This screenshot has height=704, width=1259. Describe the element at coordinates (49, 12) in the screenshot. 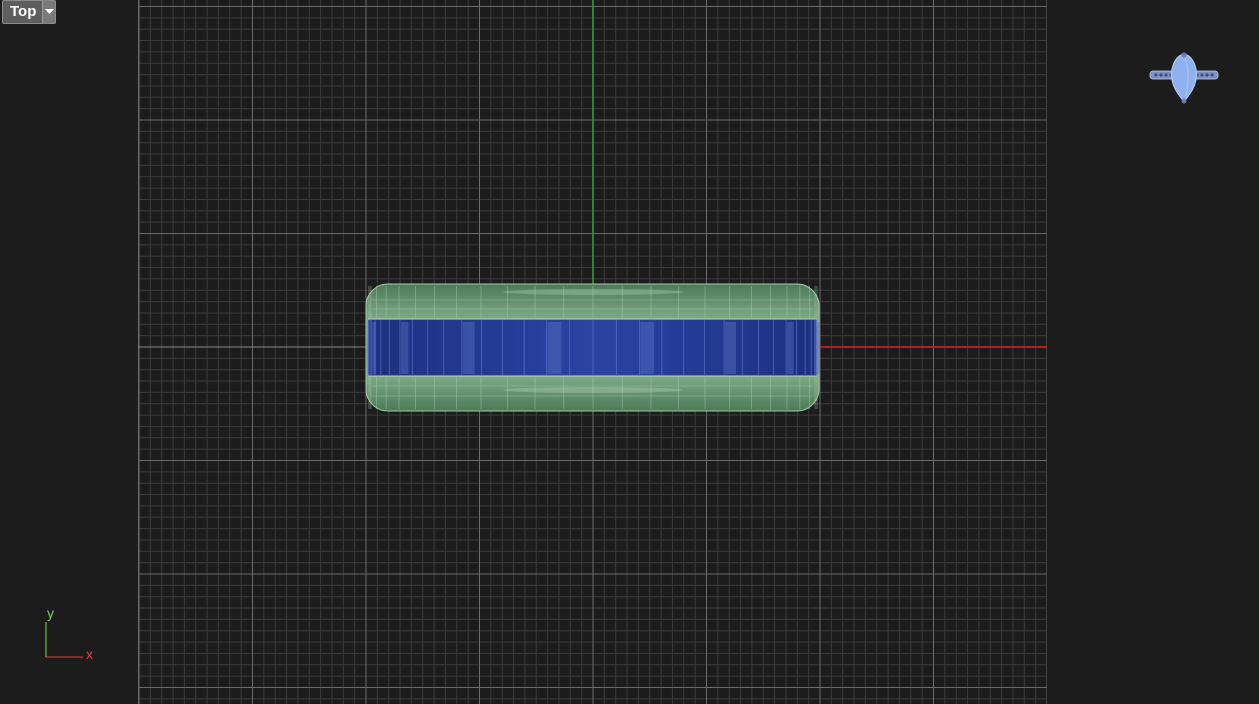

I see `chevron-down-icon` at that location.